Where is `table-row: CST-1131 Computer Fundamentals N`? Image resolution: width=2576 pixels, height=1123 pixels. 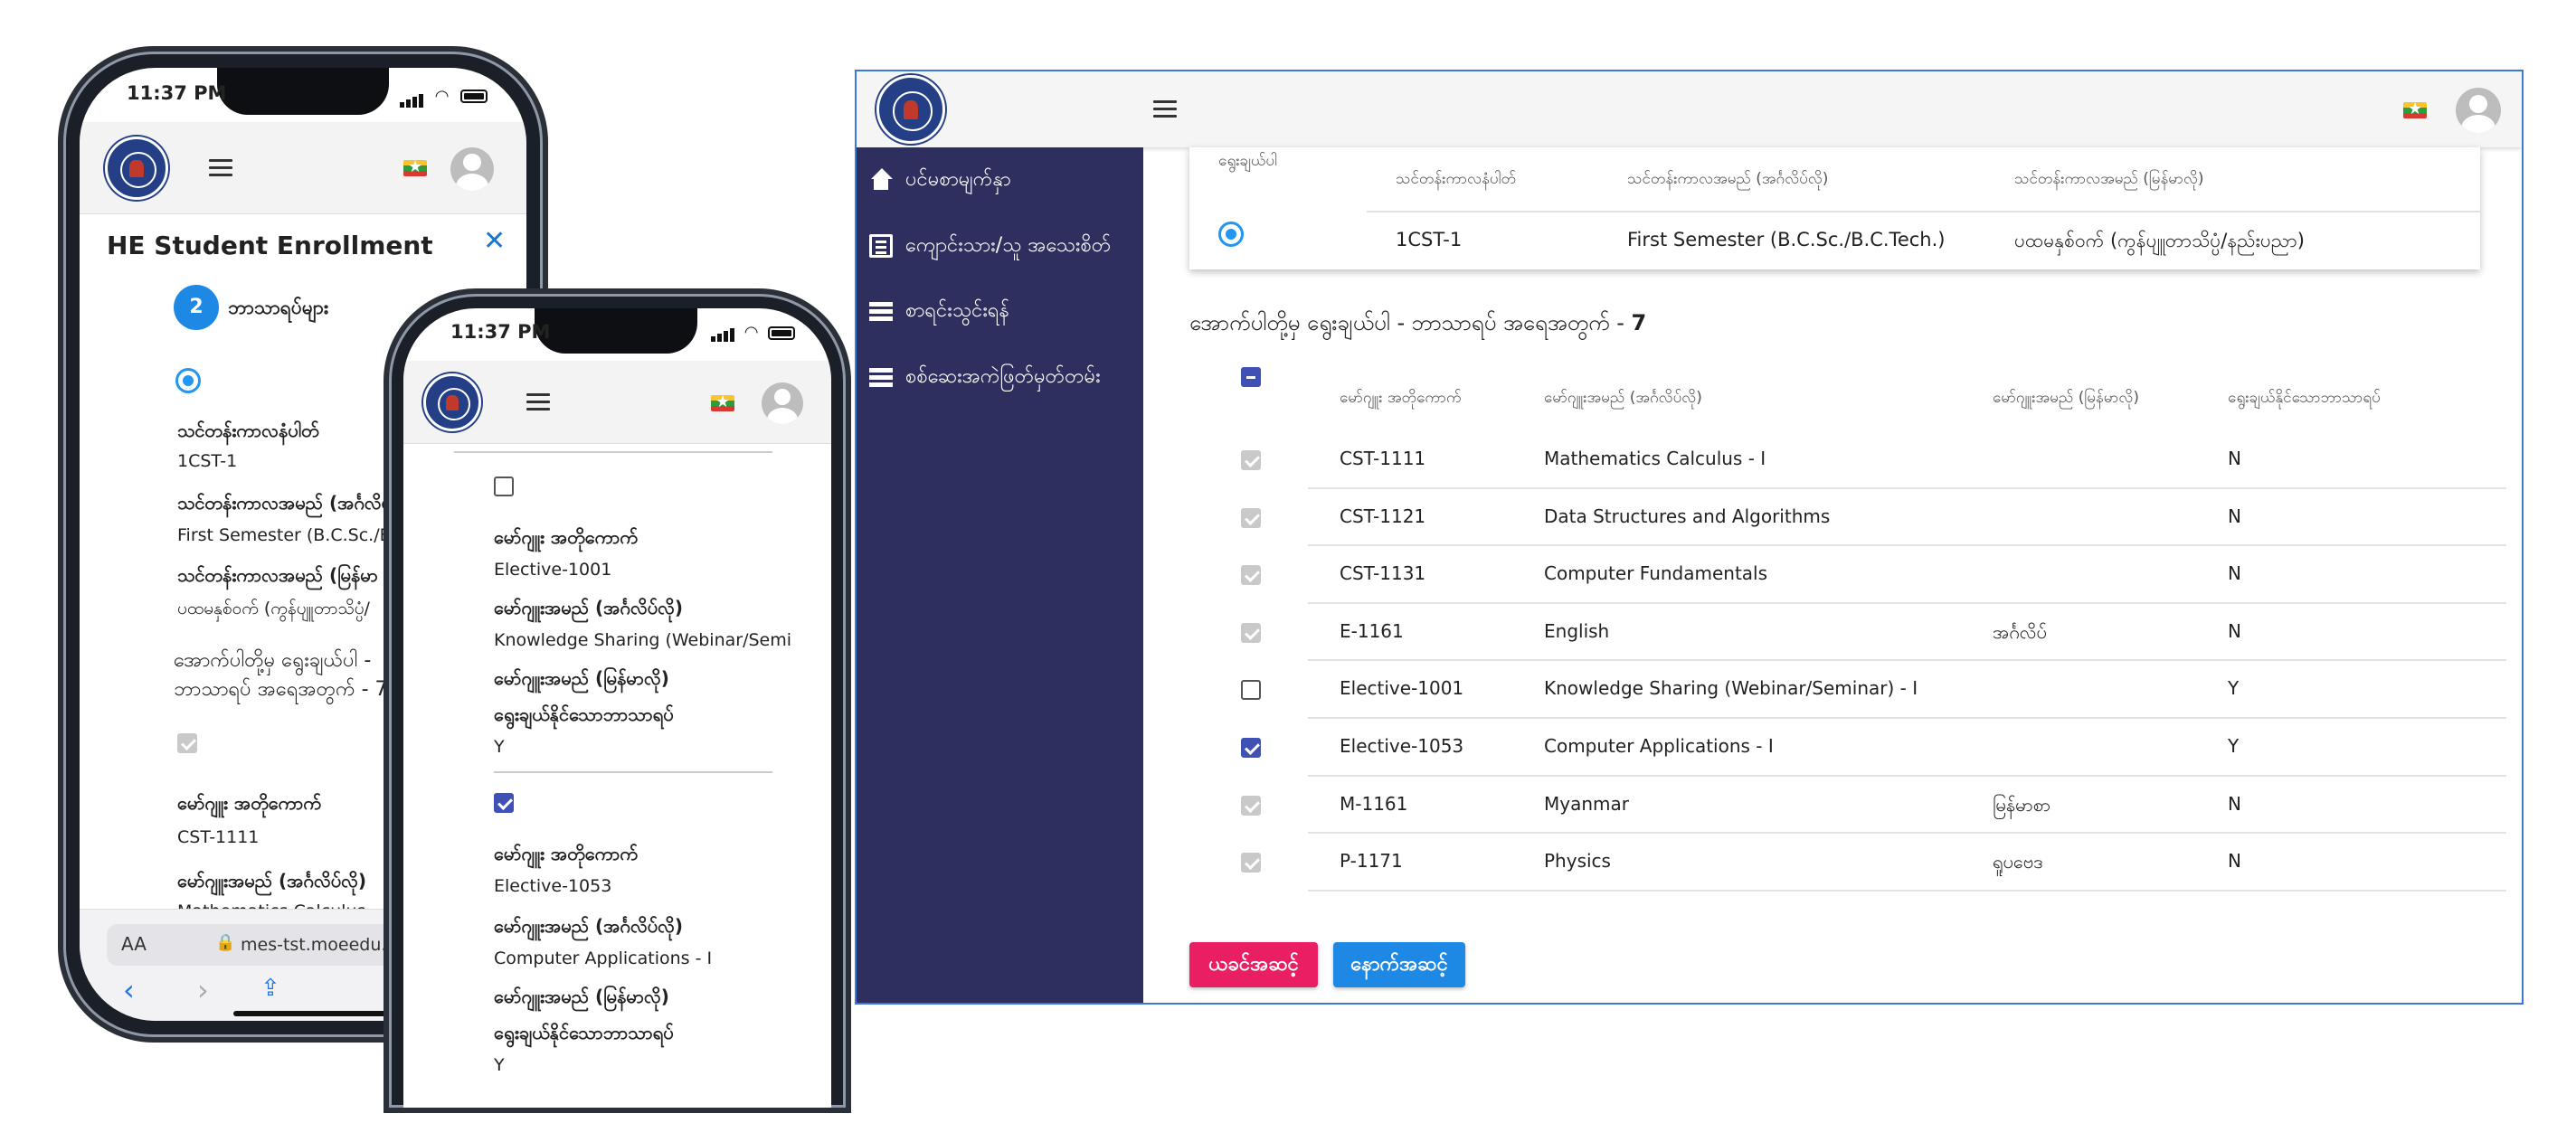
table-row: CST-1131 Computer Fundamentals N is located at coordinates (1690, 575).